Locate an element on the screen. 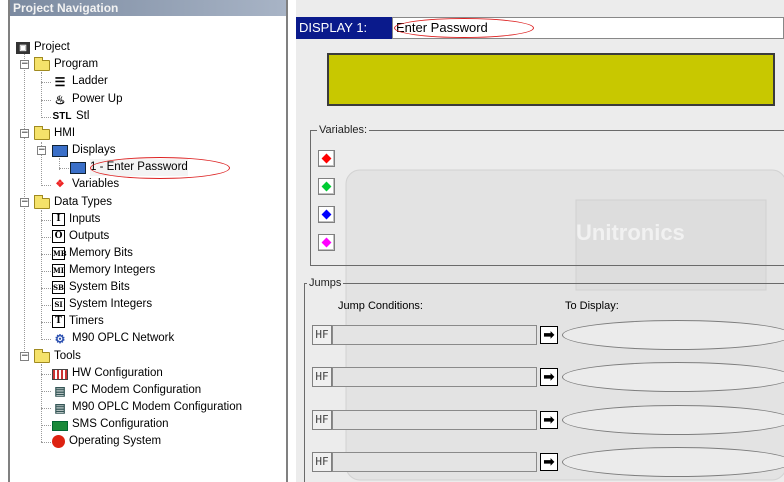 The image size is (784, 482). system-integers-icon: SI is located at coordinates (58, 304).